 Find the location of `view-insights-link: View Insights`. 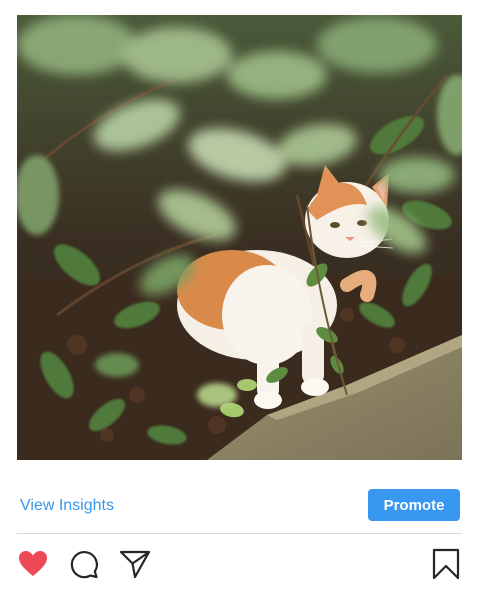

view-insights-link: View Insights is located at coordinates (67, 506).